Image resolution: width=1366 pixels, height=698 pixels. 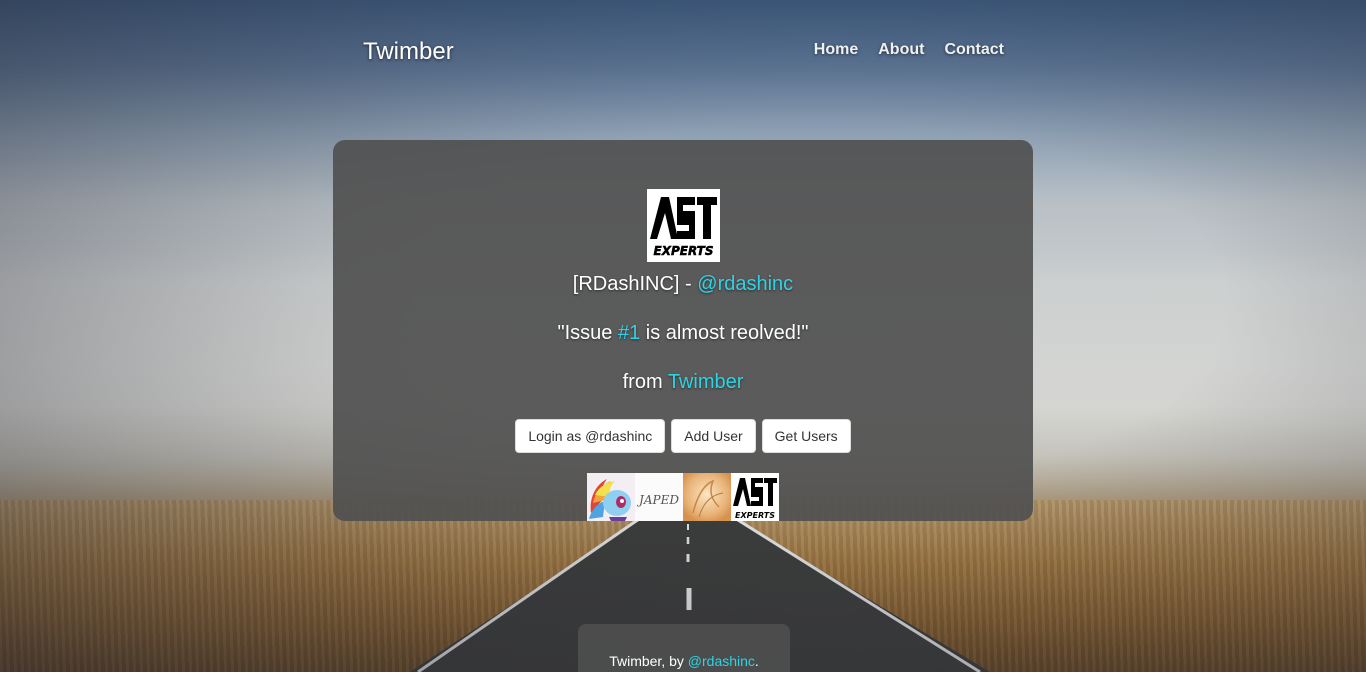 I want to click on tweet-source: from Twimber, so click(x=683, y=382).